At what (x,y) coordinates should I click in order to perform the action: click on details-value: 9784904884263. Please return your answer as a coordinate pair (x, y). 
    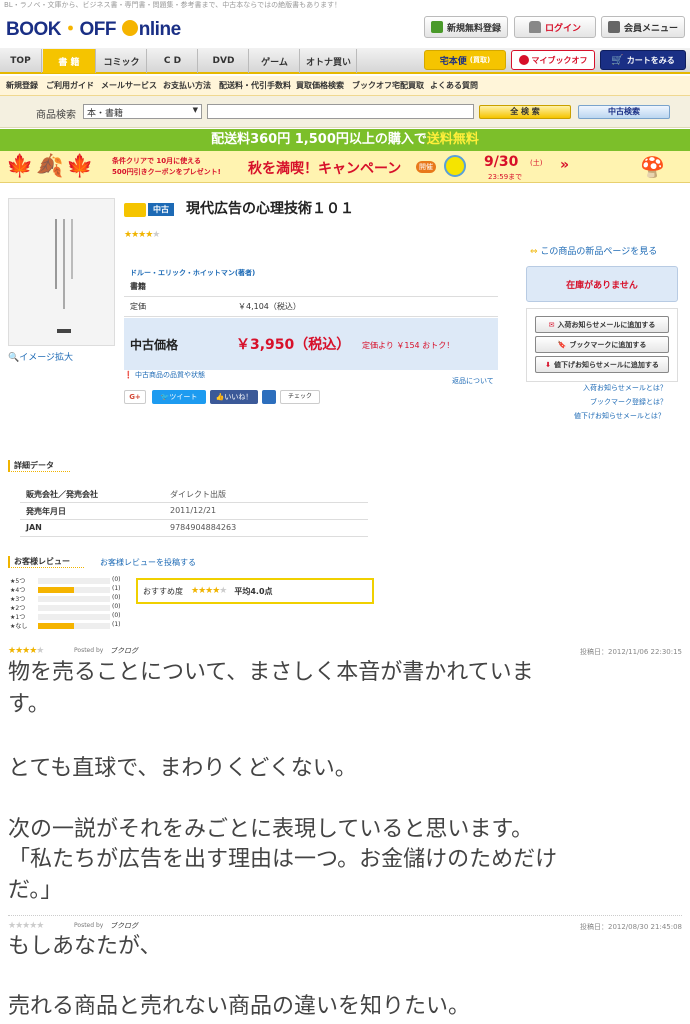
    Looking at the image, I should click on (203, 527).